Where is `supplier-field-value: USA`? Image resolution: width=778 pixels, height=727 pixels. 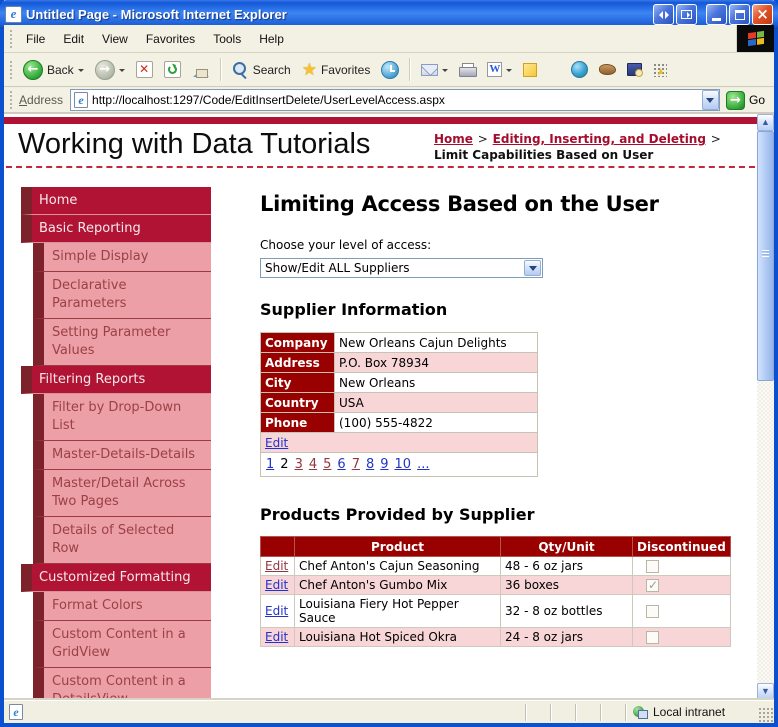
supplier-field-value: USA is located at coordinates (436, 402).